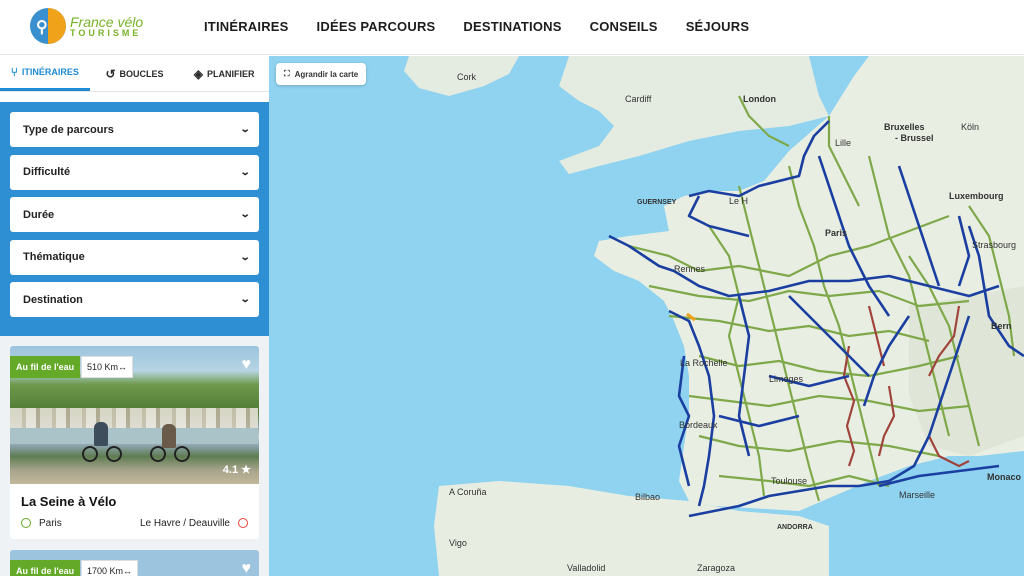 This screenshot has width=1024, height=576. What do you see at coordinates (134, 257) in the screenshot?
I see `filter-thematique: Thématique ⌄` at bounding box center [134, 257].